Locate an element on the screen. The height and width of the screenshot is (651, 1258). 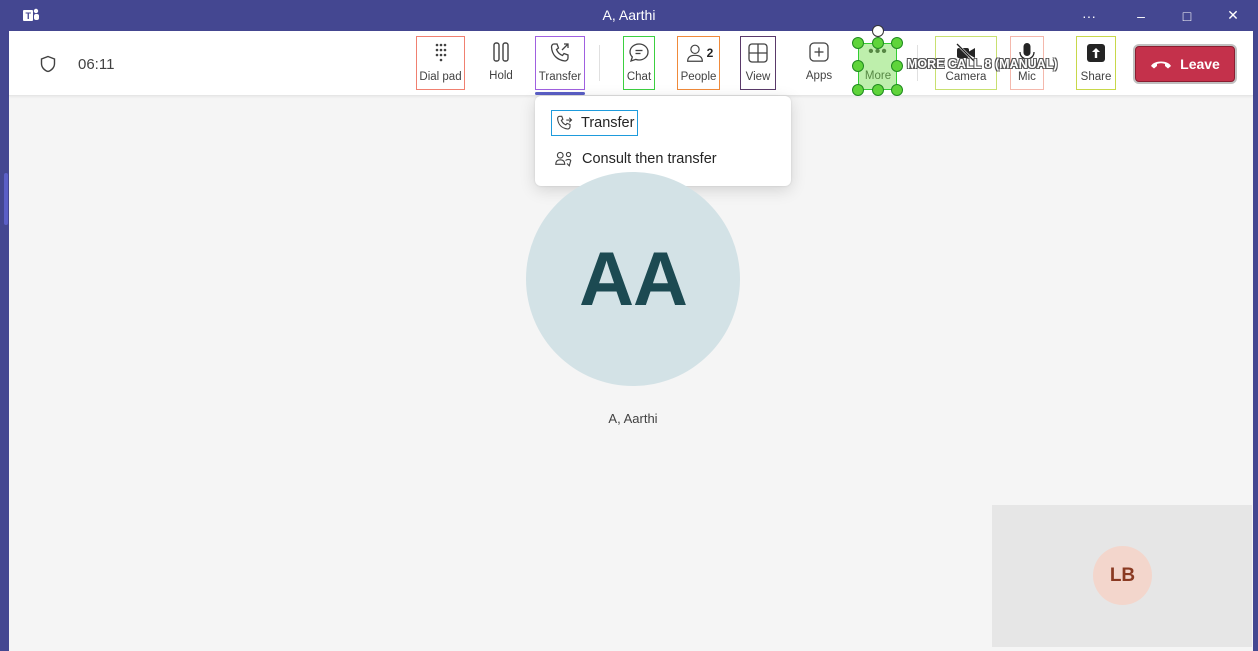
toolbar-divider is located at coordinates (599, 63).